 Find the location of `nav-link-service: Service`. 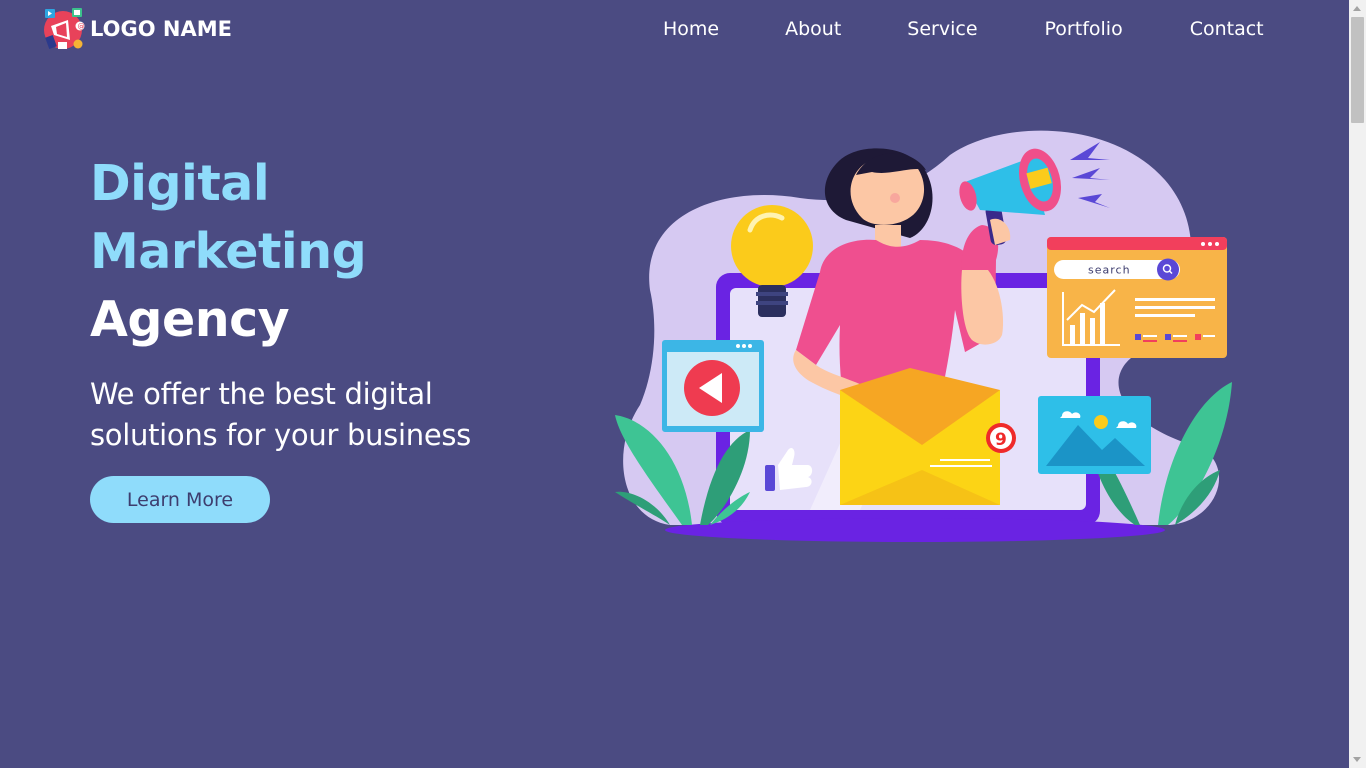

nav-link-service: Service is located at coordinates (942, 29).